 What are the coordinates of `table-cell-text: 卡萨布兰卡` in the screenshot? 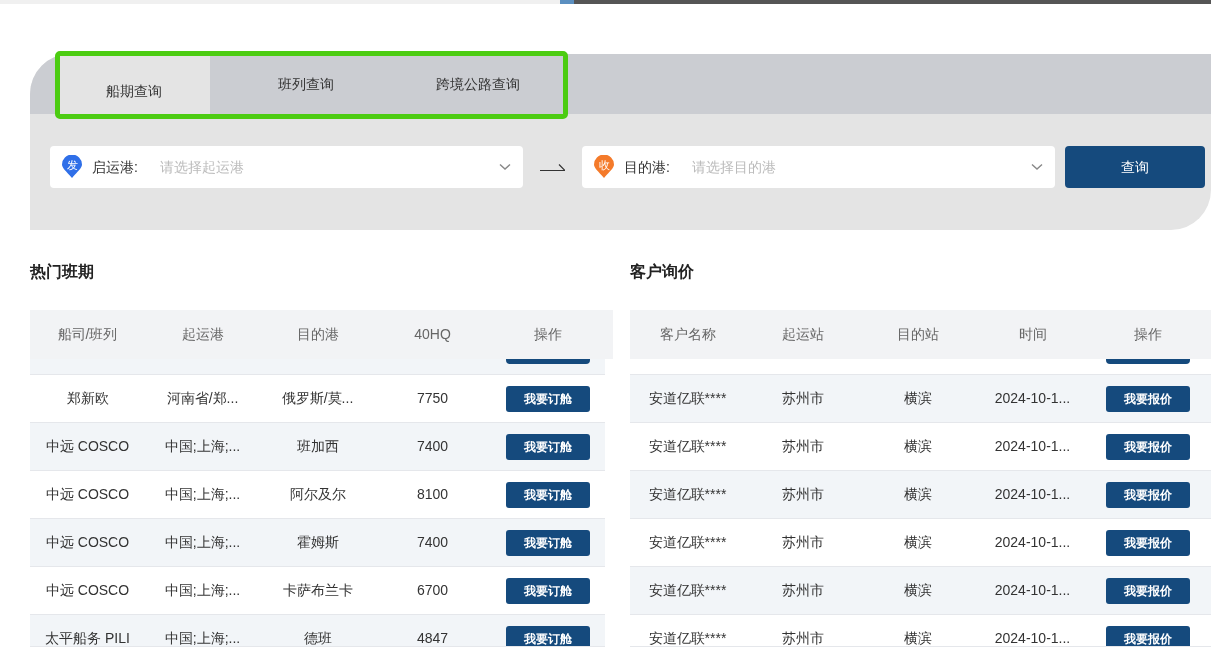 It's located at (317, 590).